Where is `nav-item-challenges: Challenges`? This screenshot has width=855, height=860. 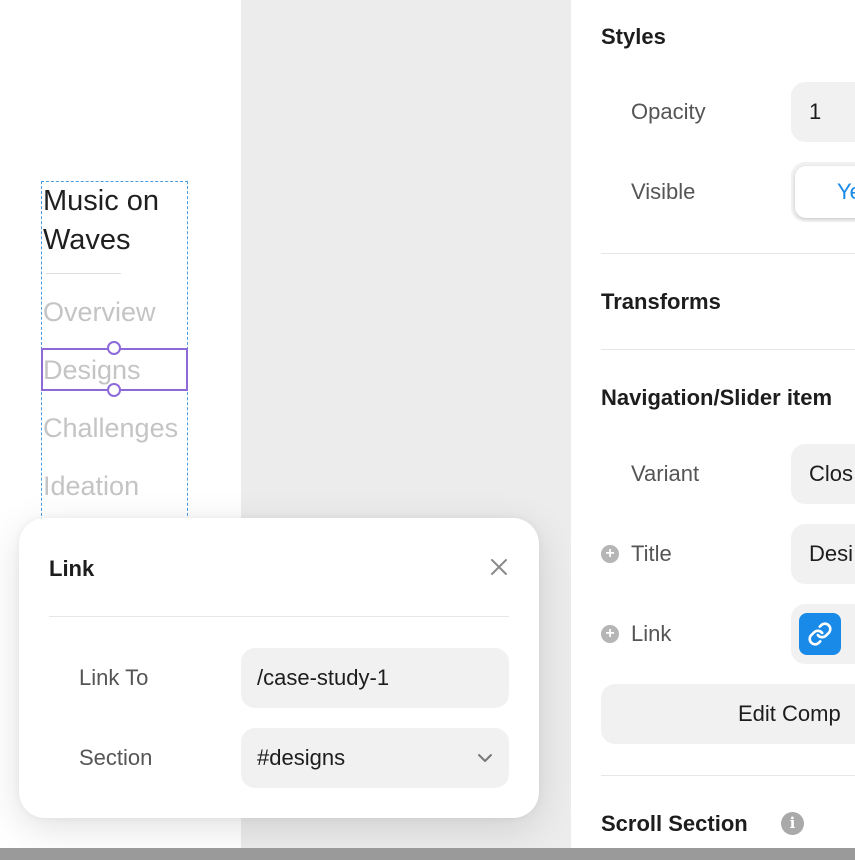
nav-item-challenges: Challenges is located at coordinates (110, 428).